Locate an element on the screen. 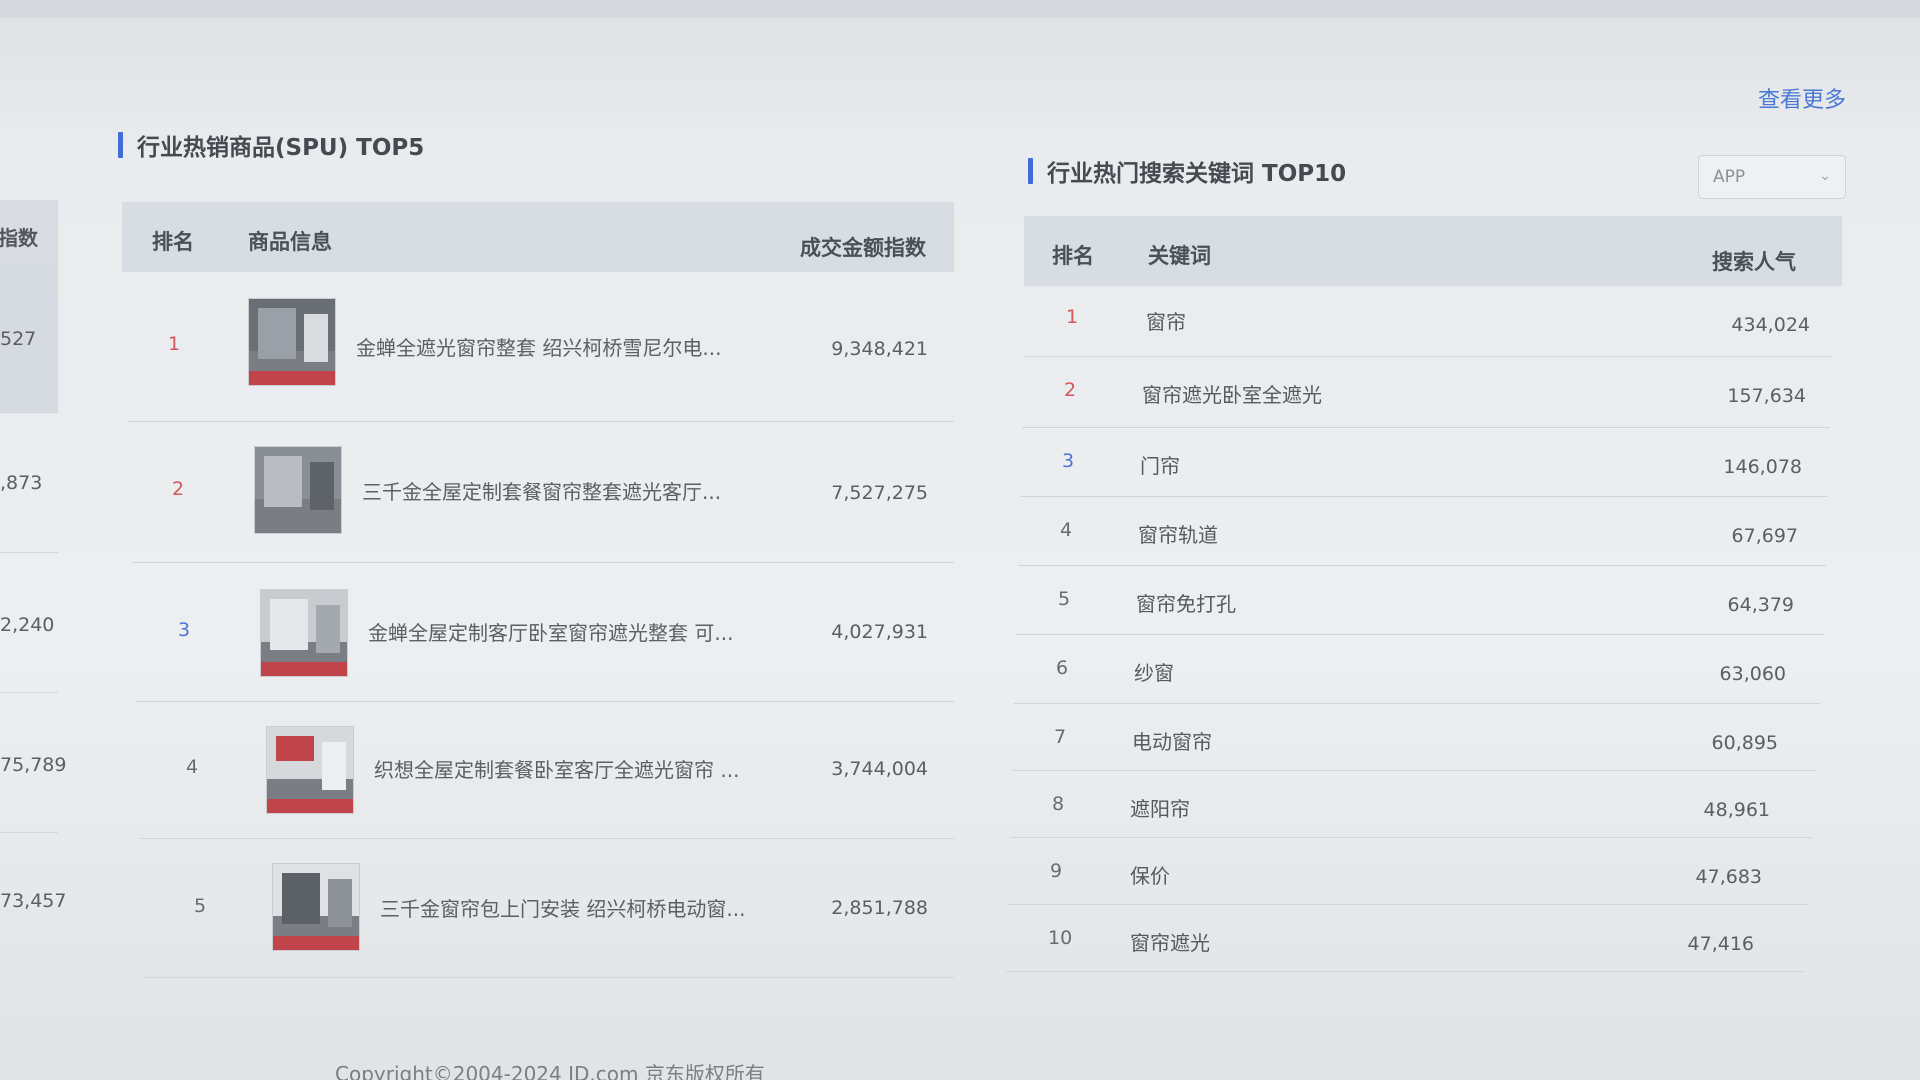 This screenshot has width=1920, height=1080. table-row: 2 三千金全屋定制套餐窗帘整套遮光客厅... 7,527,275 is located at coordinates (543, 492).